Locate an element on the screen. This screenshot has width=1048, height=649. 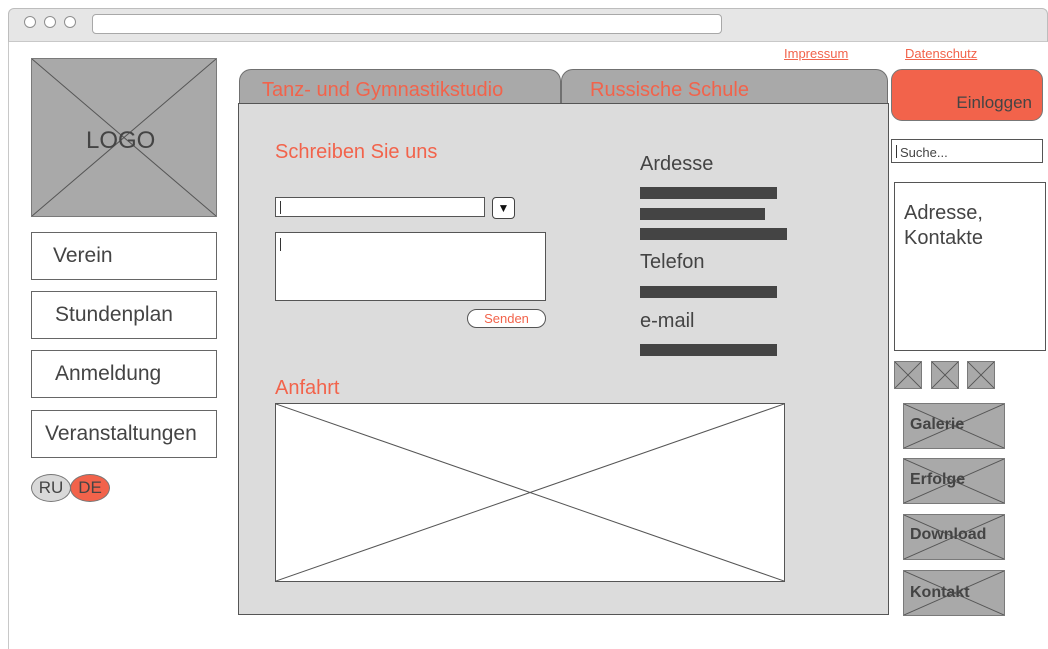
logo-label: LOGO is located at coordinates (121, 140).